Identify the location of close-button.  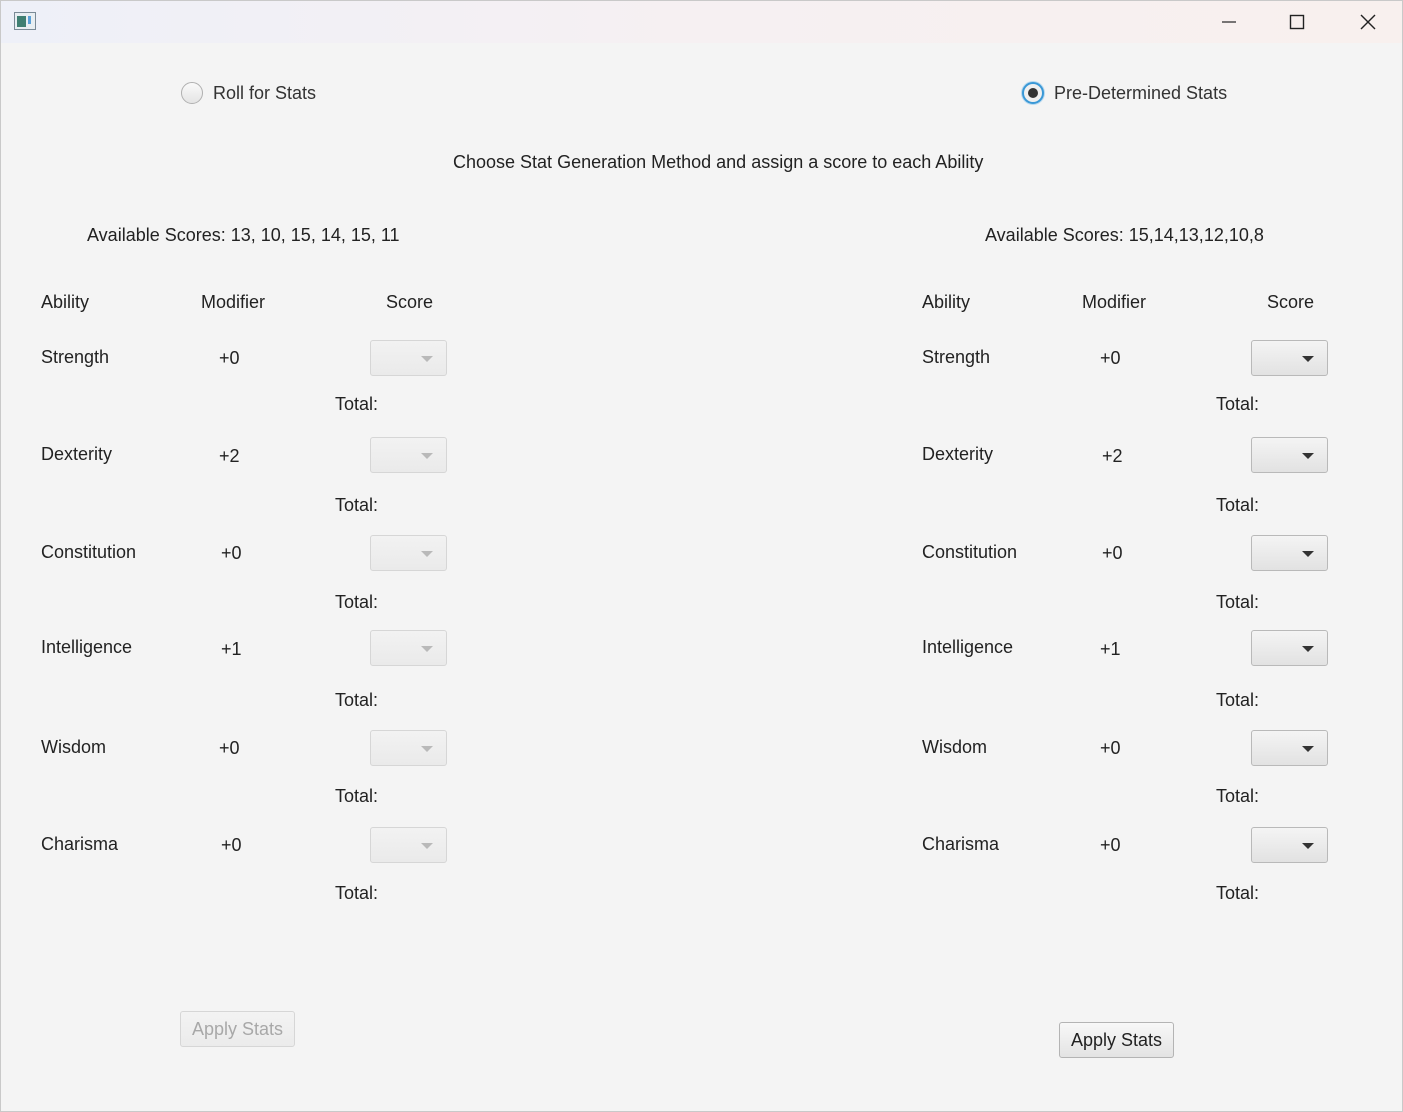
(1368, 22).